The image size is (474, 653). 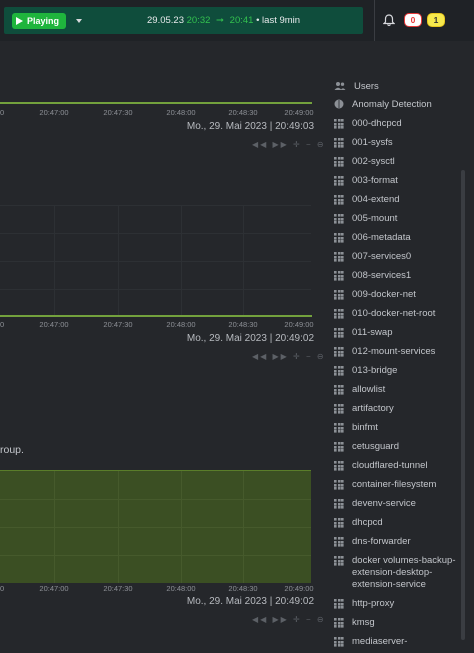 I want to click on sidebar-item: 001-sysfs, so click(x=363, y=143).